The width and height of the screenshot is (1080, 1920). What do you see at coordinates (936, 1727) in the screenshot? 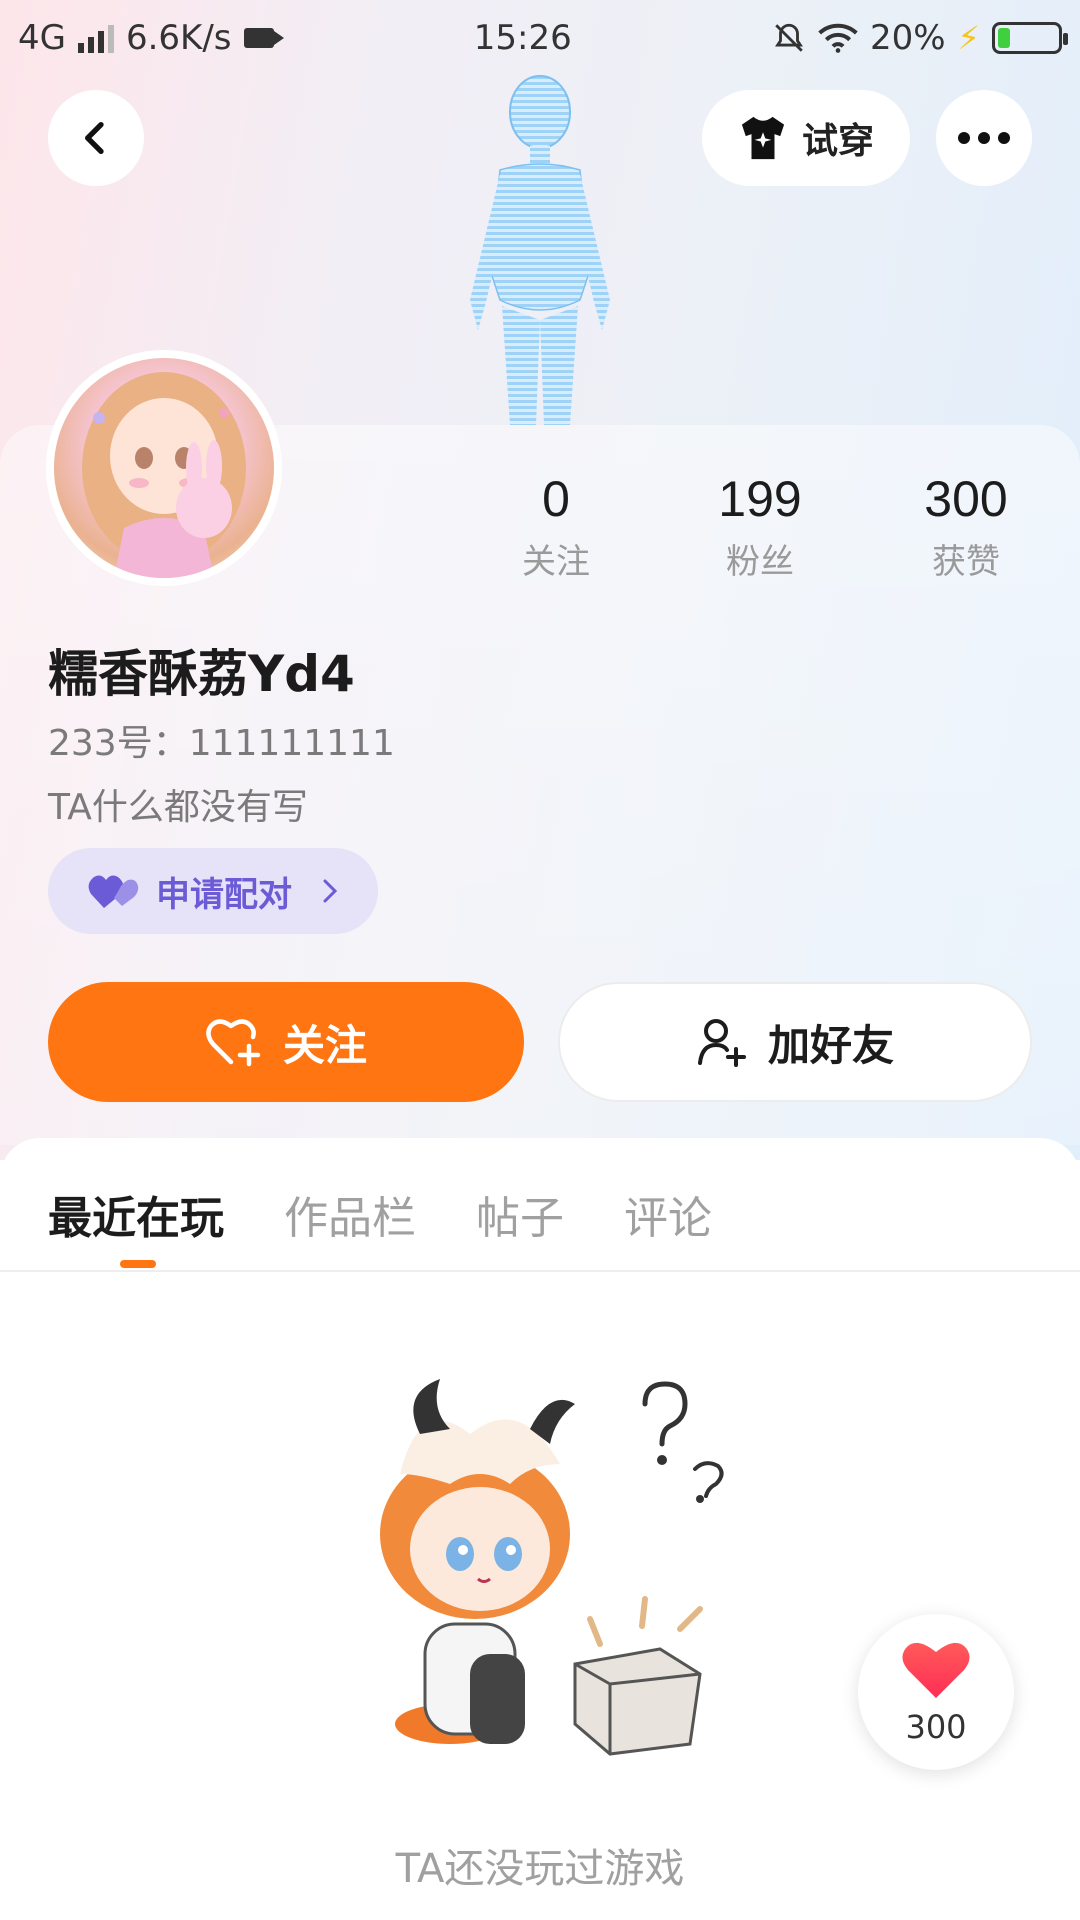
I see `like-count: 300` at bounding box center [936, 1727].